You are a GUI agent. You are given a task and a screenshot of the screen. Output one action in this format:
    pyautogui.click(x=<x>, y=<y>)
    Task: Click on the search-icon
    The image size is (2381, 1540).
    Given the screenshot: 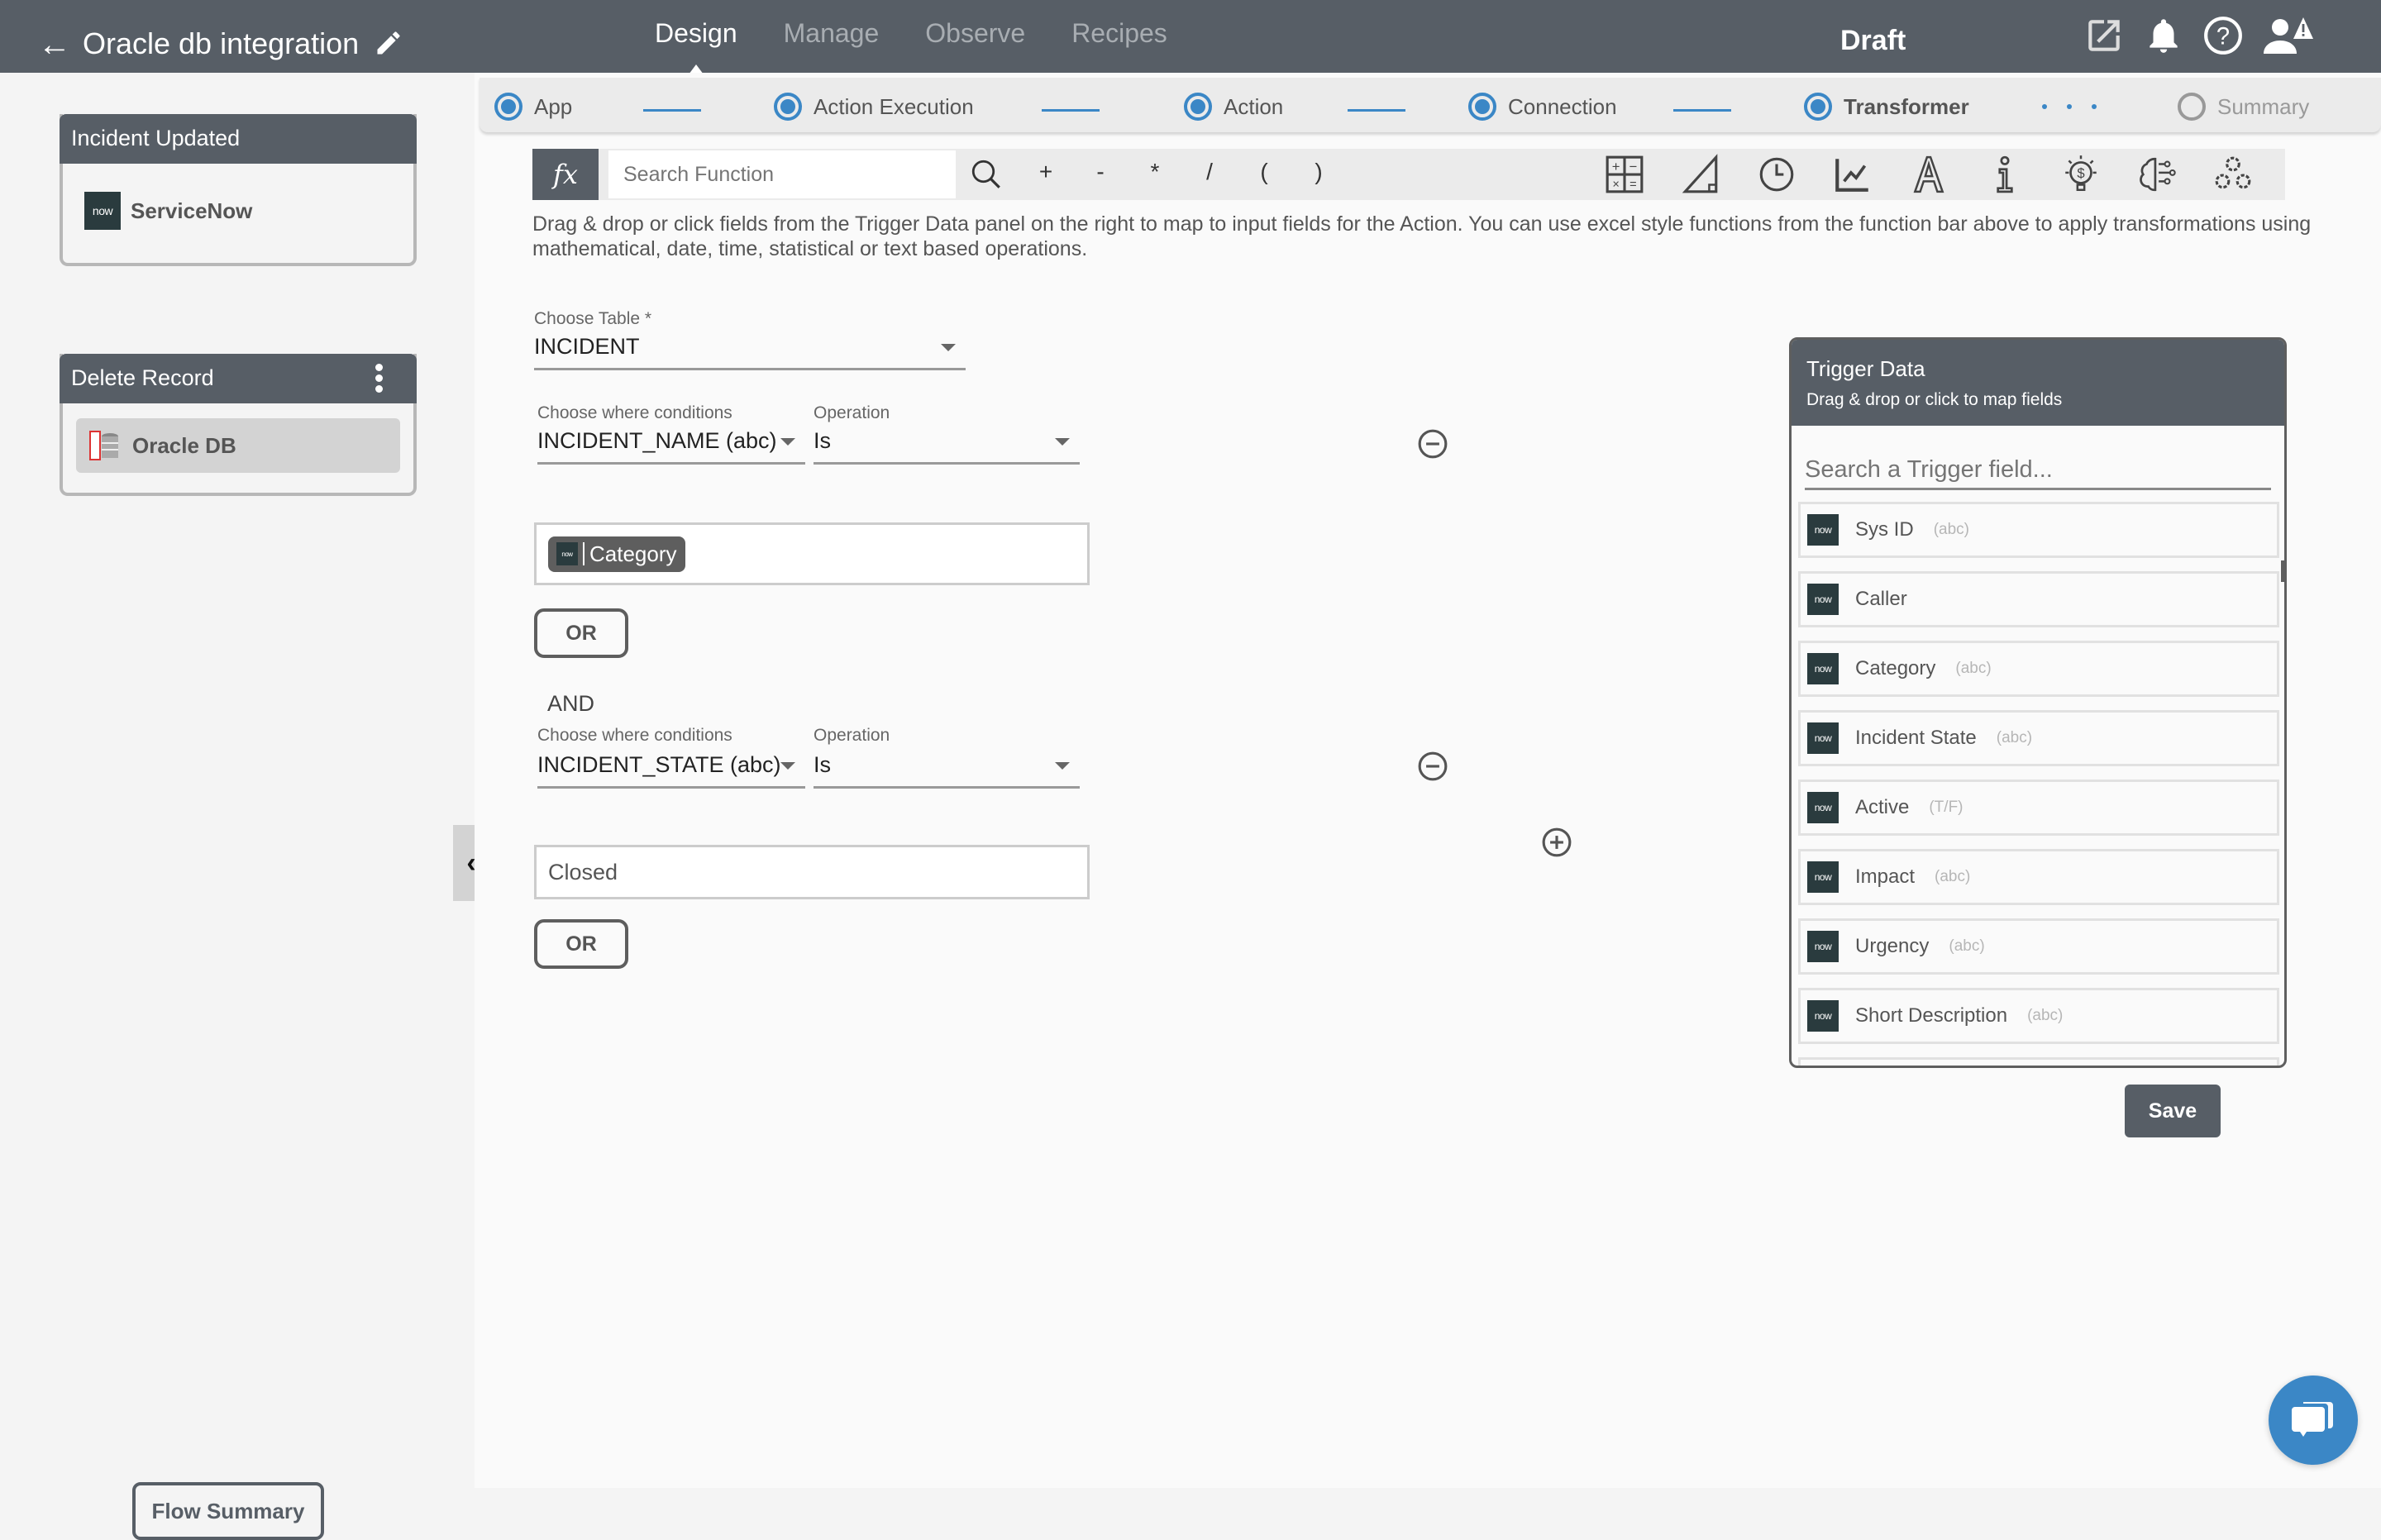 What is the action you would take?
    pyautogui.click(x=987, y=174)
    